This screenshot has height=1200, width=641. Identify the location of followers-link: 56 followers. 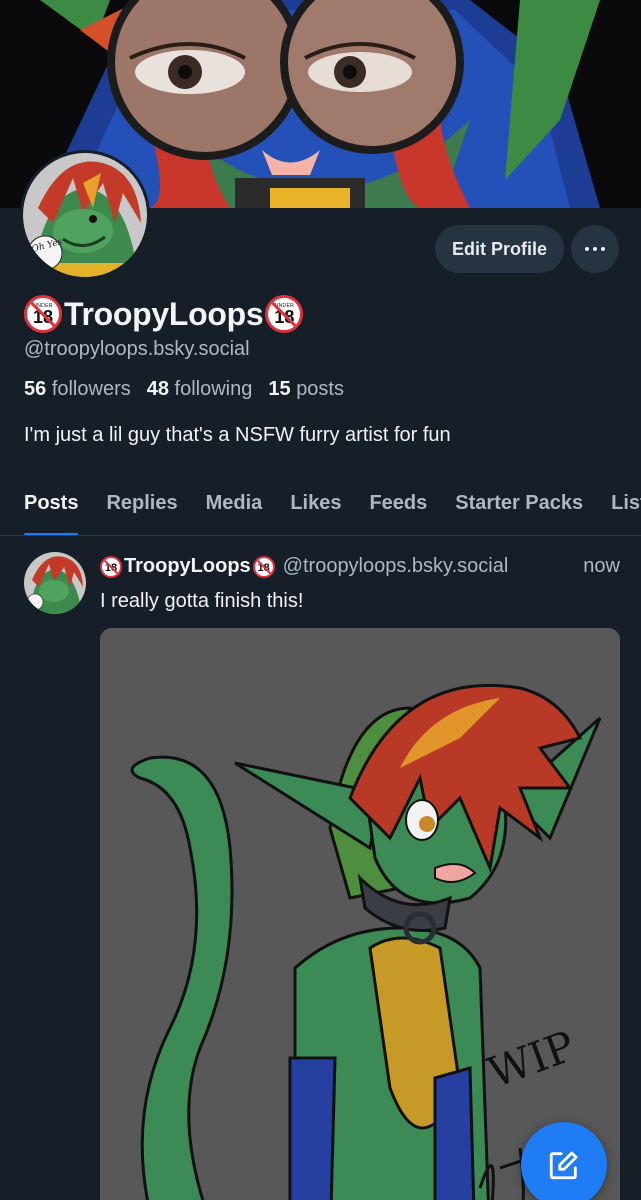
(77, 389).